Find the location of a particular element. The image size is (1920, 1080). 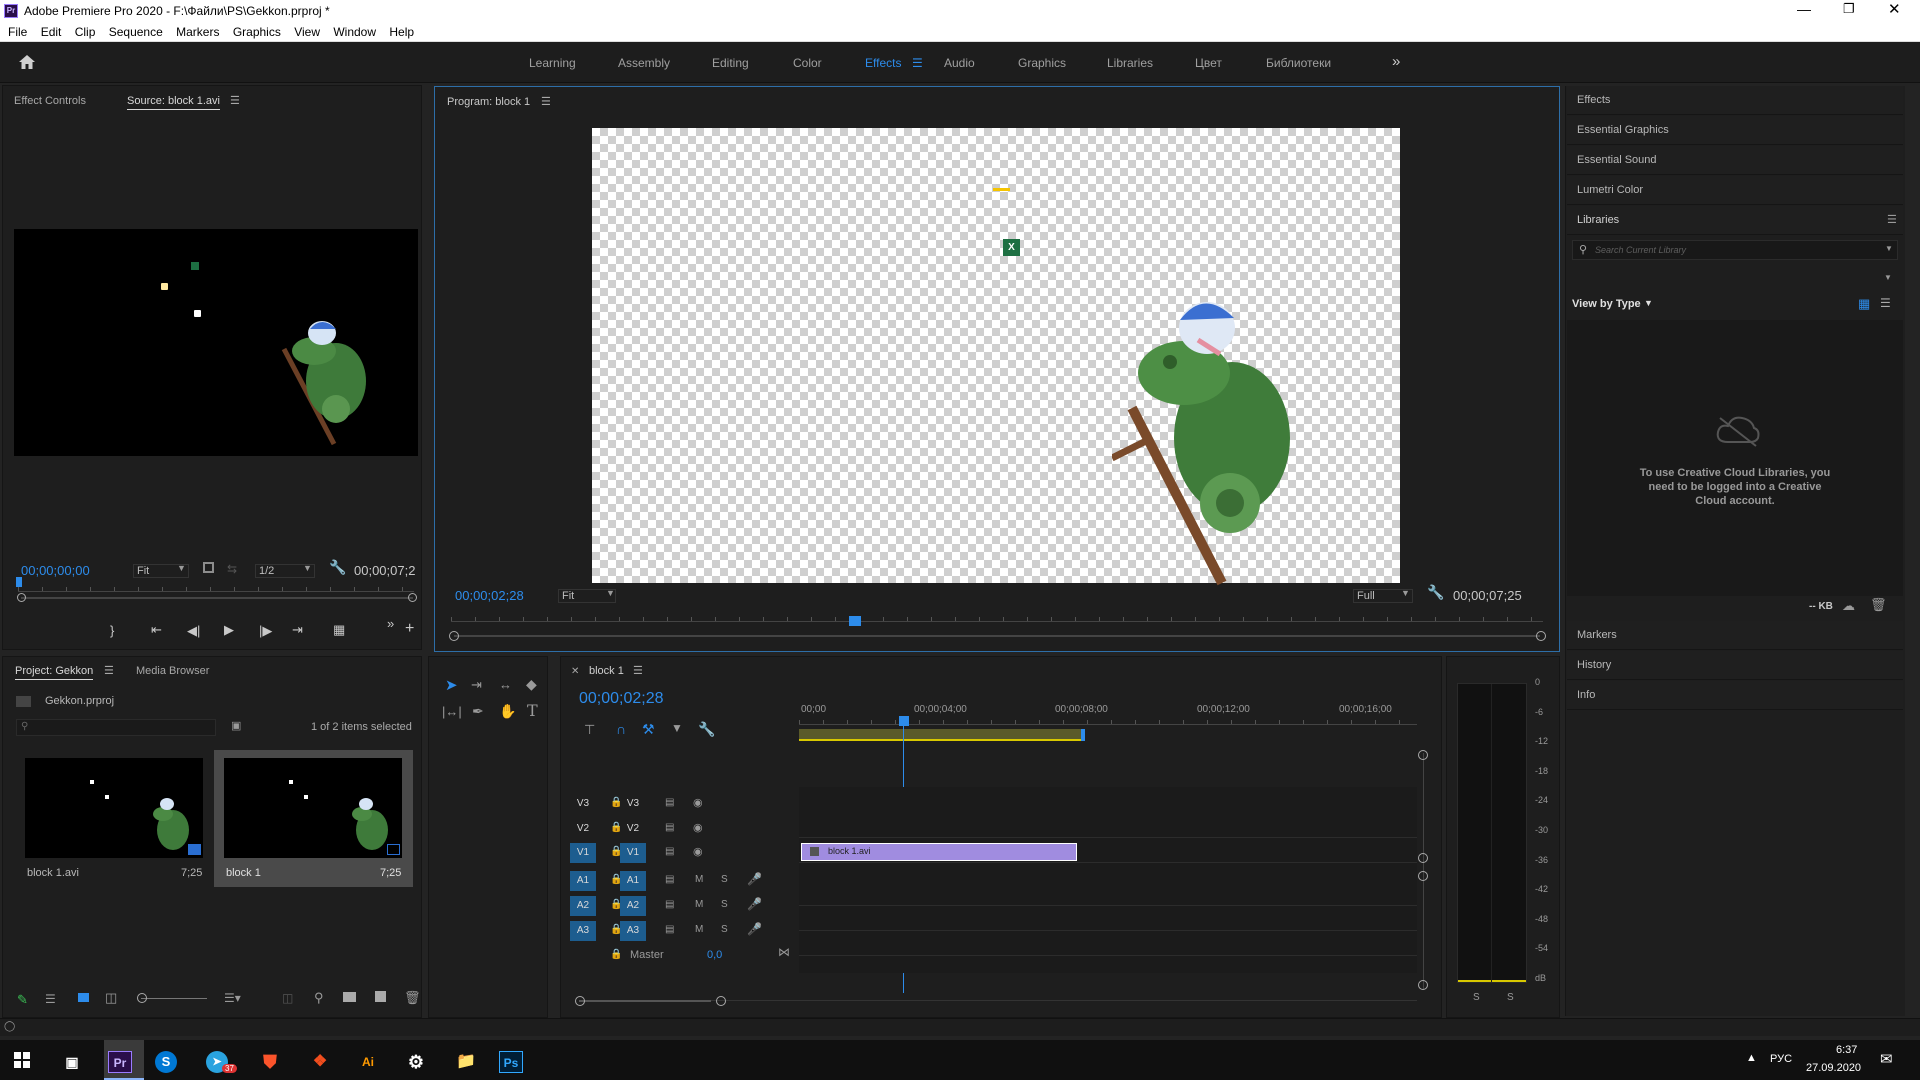

more-workspaces-icon: » is located at coordinates (1396, 61).